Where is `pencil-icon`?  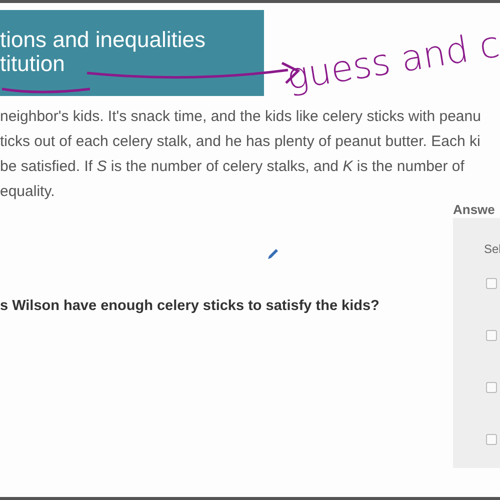
pencil-icon is located at coordinates (273, 254).